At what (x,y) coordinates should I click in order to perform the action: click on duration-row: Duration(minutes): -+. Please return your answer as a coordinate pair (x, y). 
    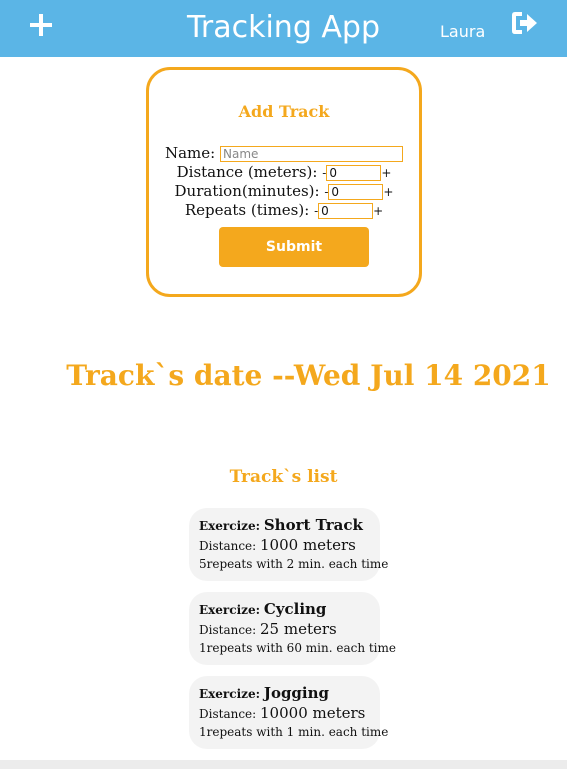
    Looking at the image, I should click on (284, 191).